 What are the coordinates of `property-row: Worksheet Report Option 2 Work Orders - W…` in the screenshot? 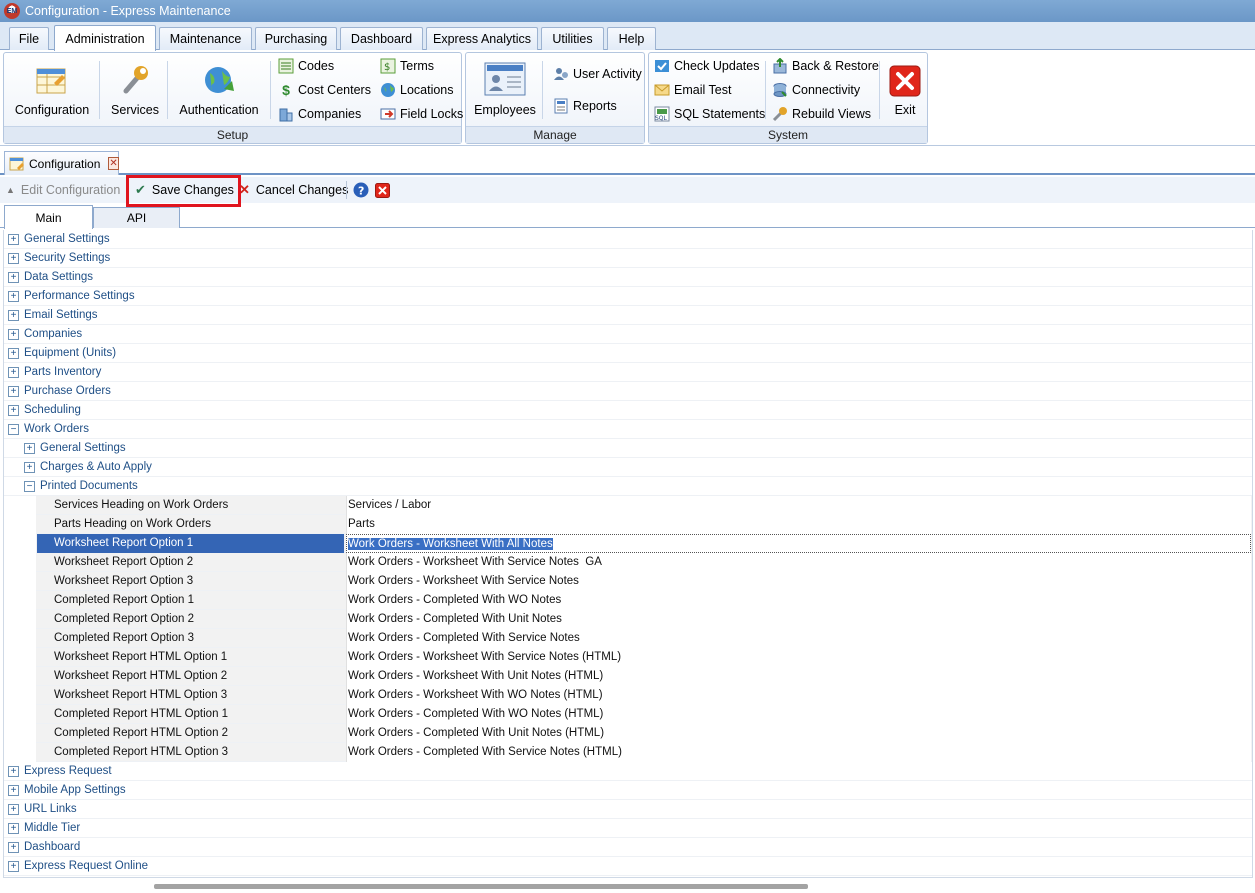 It's located at (628, 562).